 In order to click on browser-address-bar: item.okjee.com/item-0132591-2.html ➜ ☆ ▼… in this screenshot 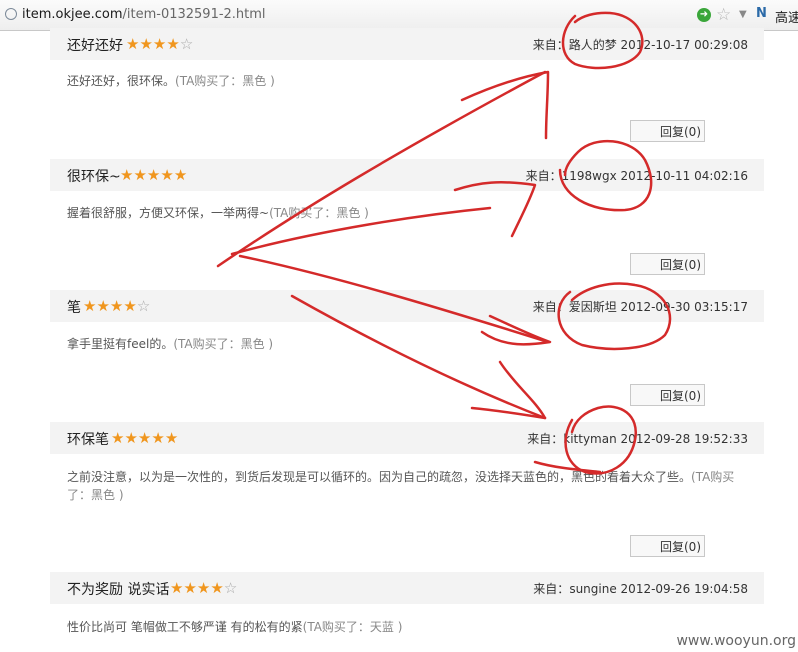, I will do `click(399, 15)`.